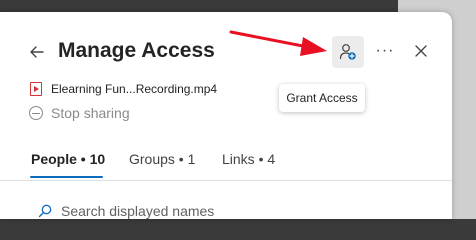  I want to click on page-title: Manage Access, so click(136, 50).